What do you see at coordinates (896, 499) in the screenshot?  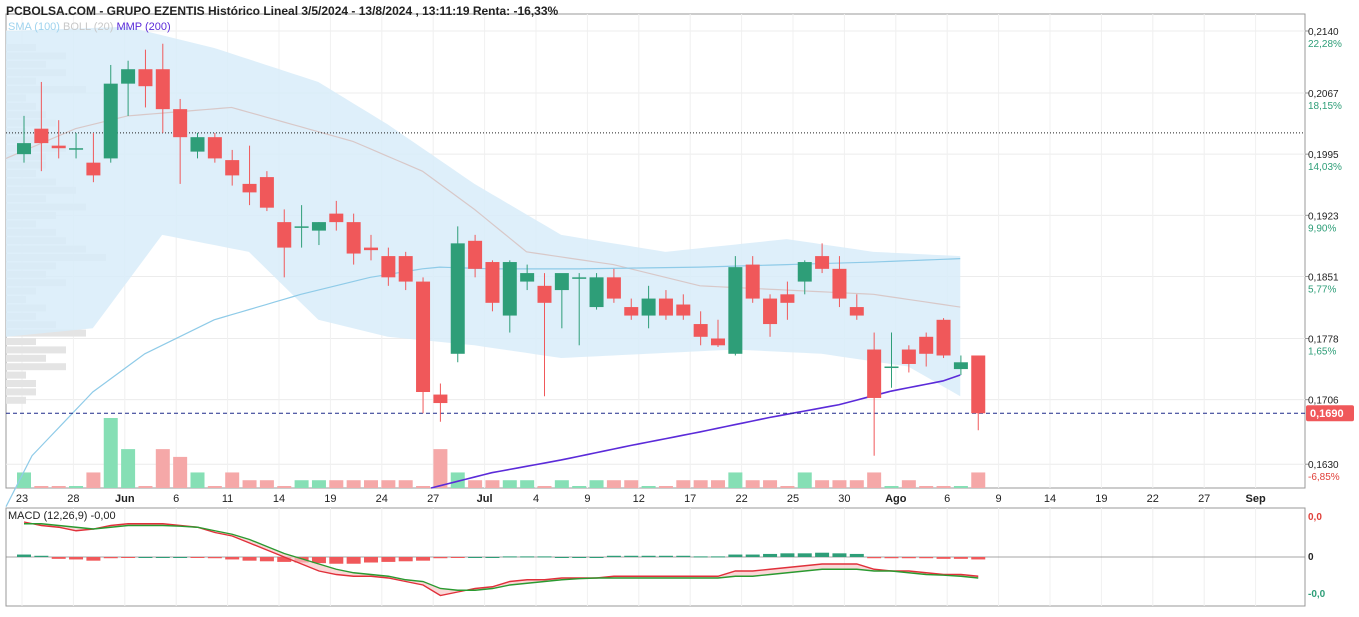 I see `x-tick-label: Ago` at bounding box center [896, 499].